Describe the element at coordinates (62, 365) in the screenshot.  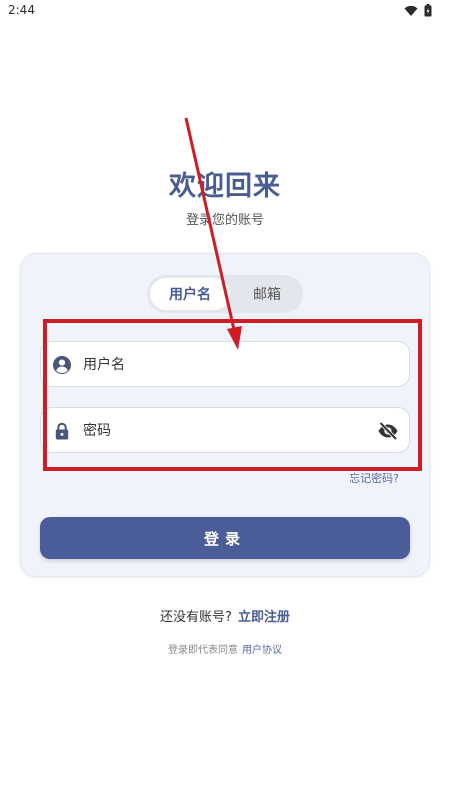
I see `account-circle-icon` at that location.